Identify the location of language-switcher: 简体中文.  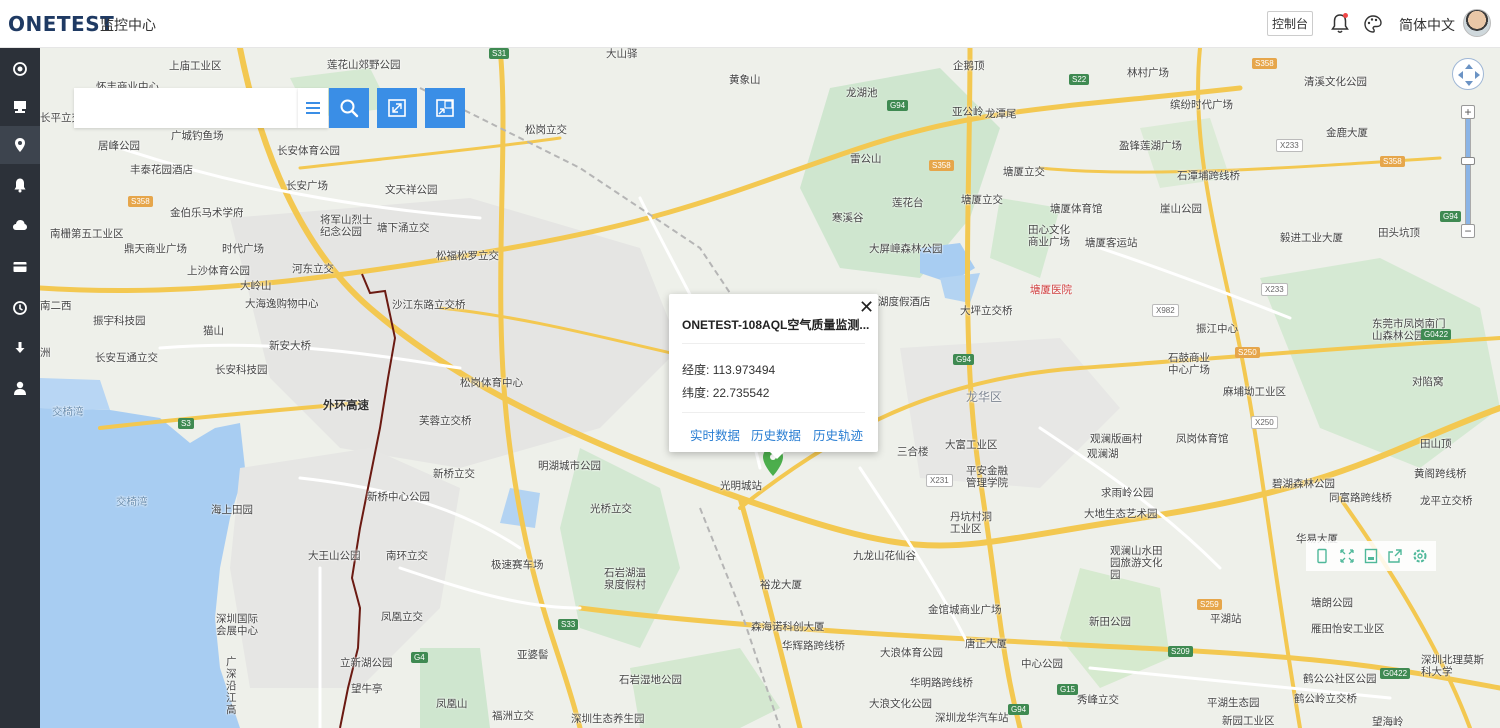
(1427, 25).